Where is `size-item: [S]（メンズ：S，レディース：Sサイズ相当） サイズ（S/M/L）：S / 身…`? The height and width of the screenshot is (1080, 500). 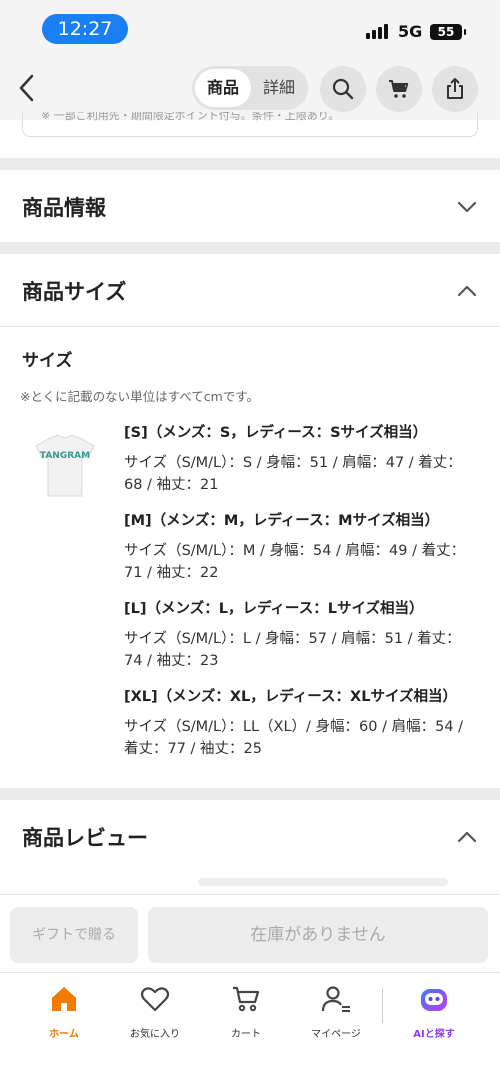 size-item: [S]（メンズ：S，レディース：Sサイズ相当） サイズ（S/M/L）：S / 身… is located at coordinates (299, 459).